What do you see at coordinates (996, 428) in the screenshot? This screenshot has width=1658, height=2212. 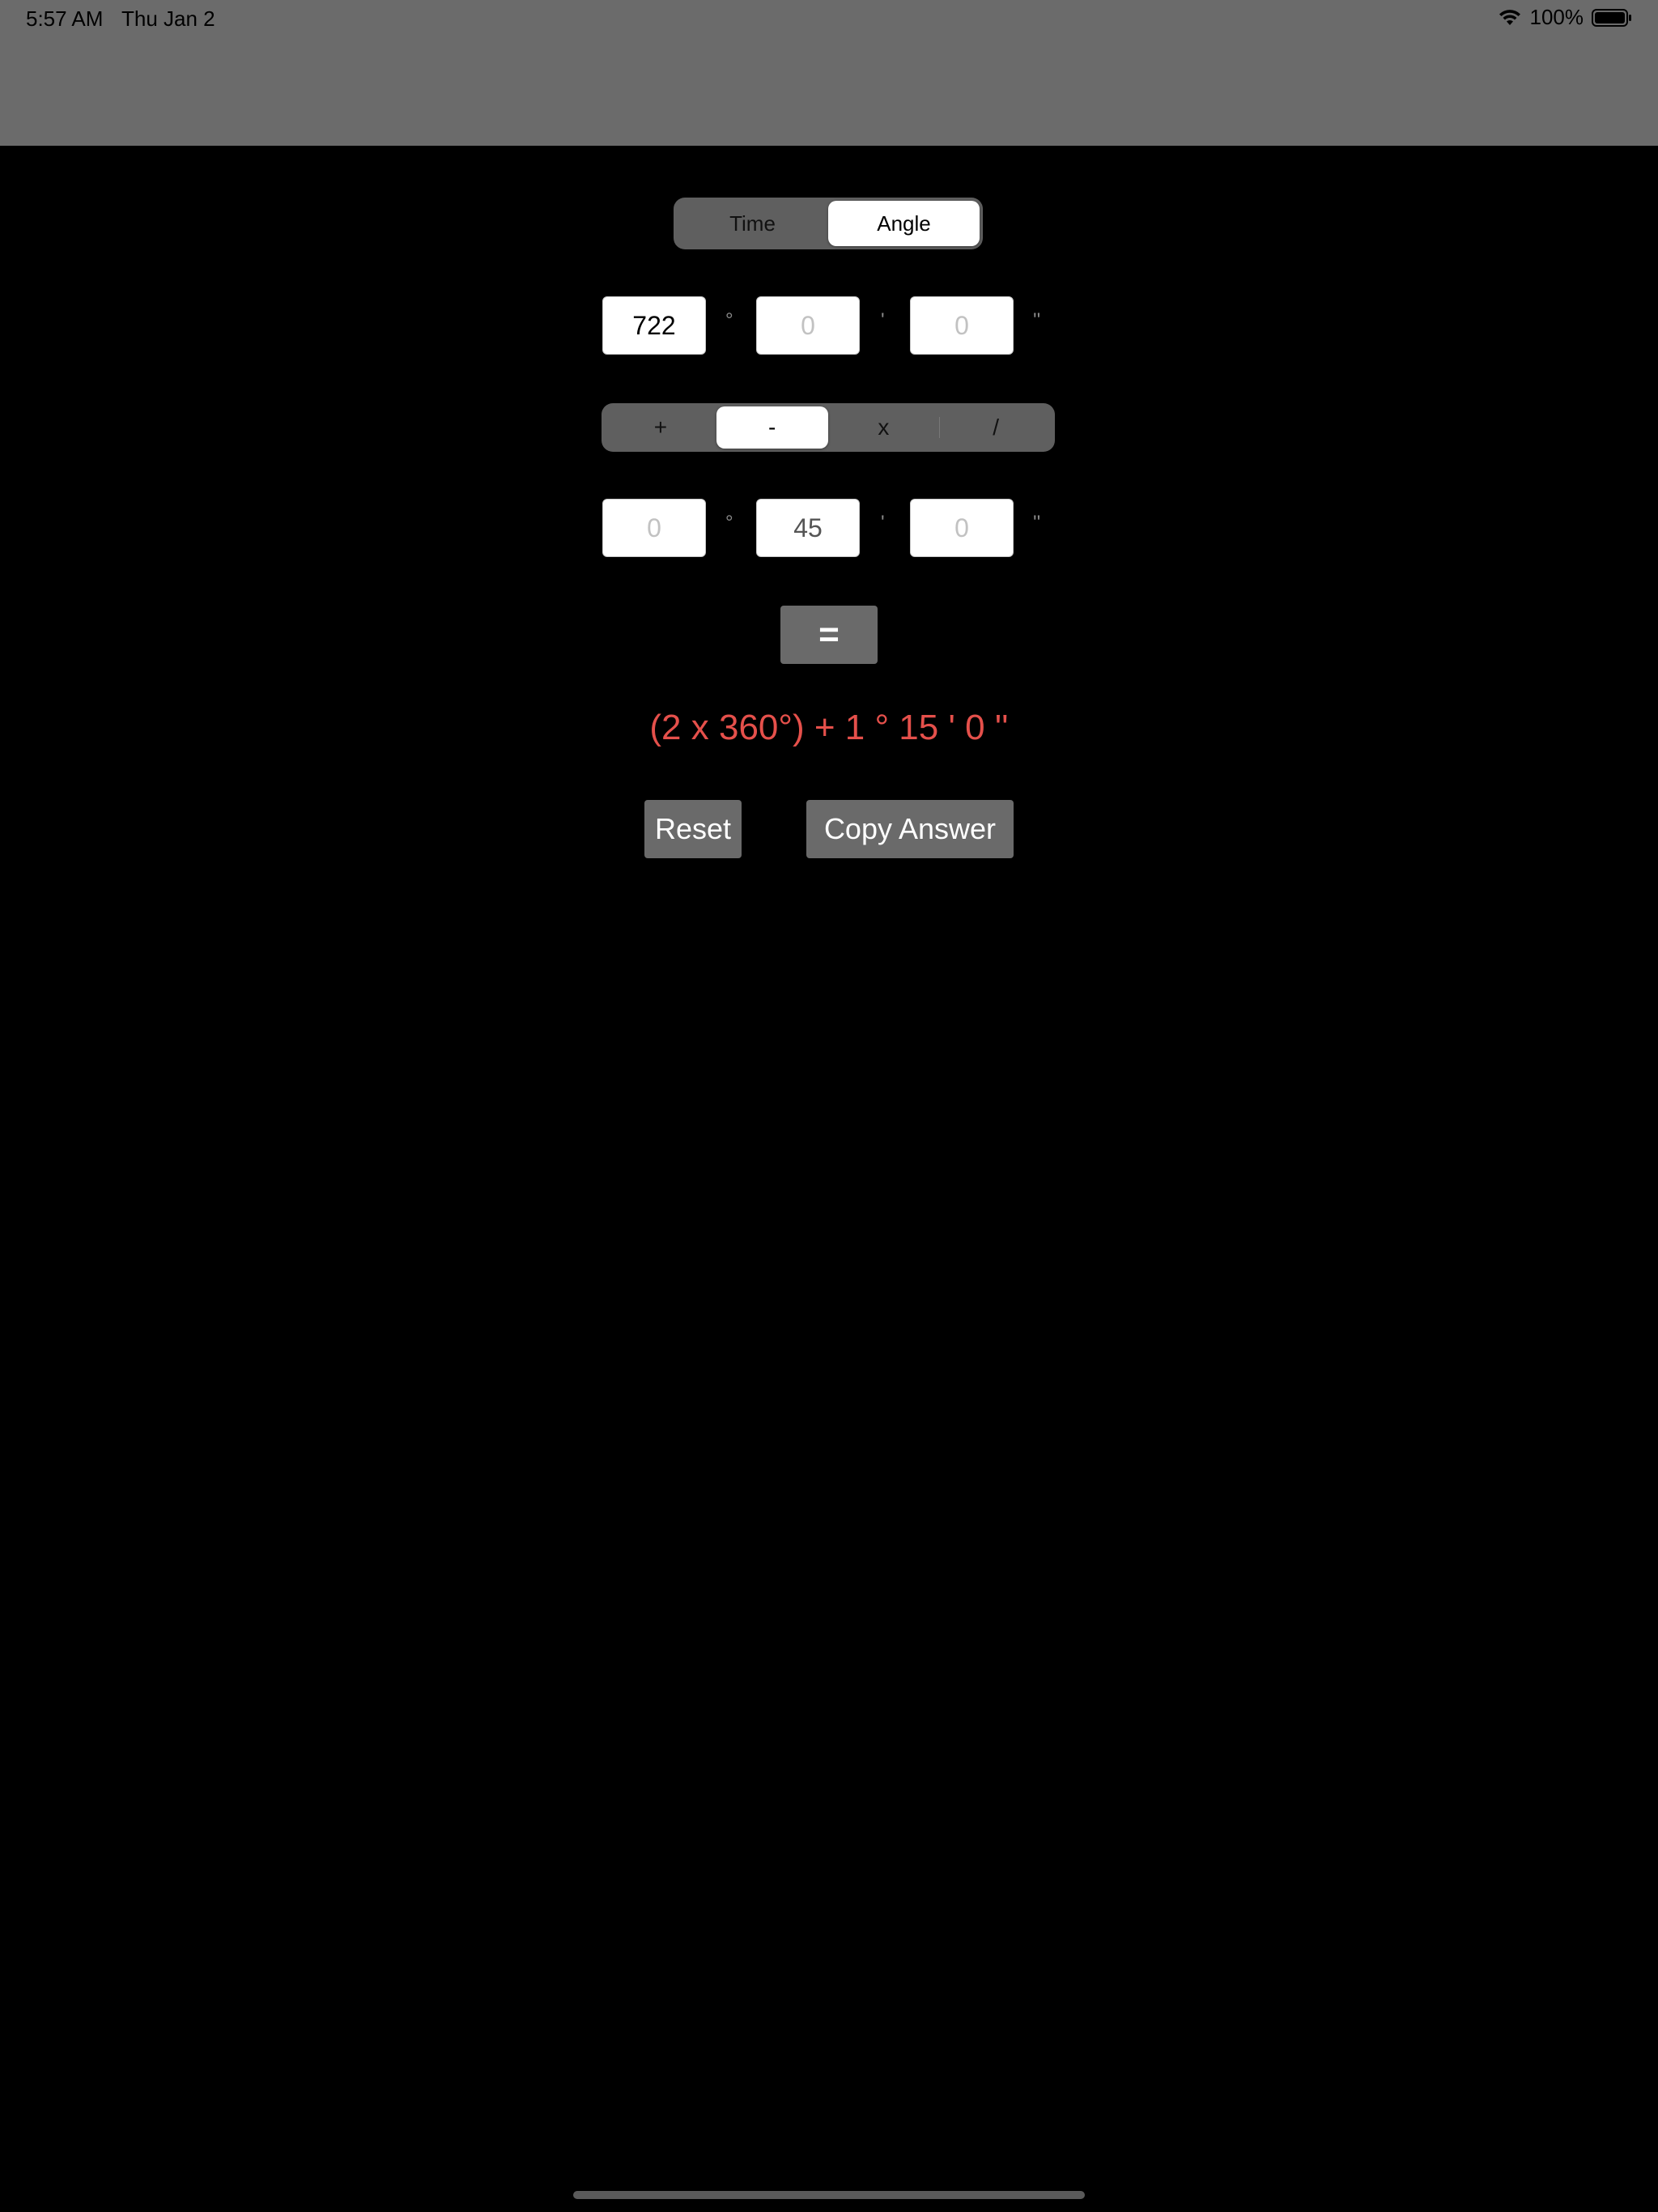 I see `operation-divide: /` at bounding box center [996, 428].